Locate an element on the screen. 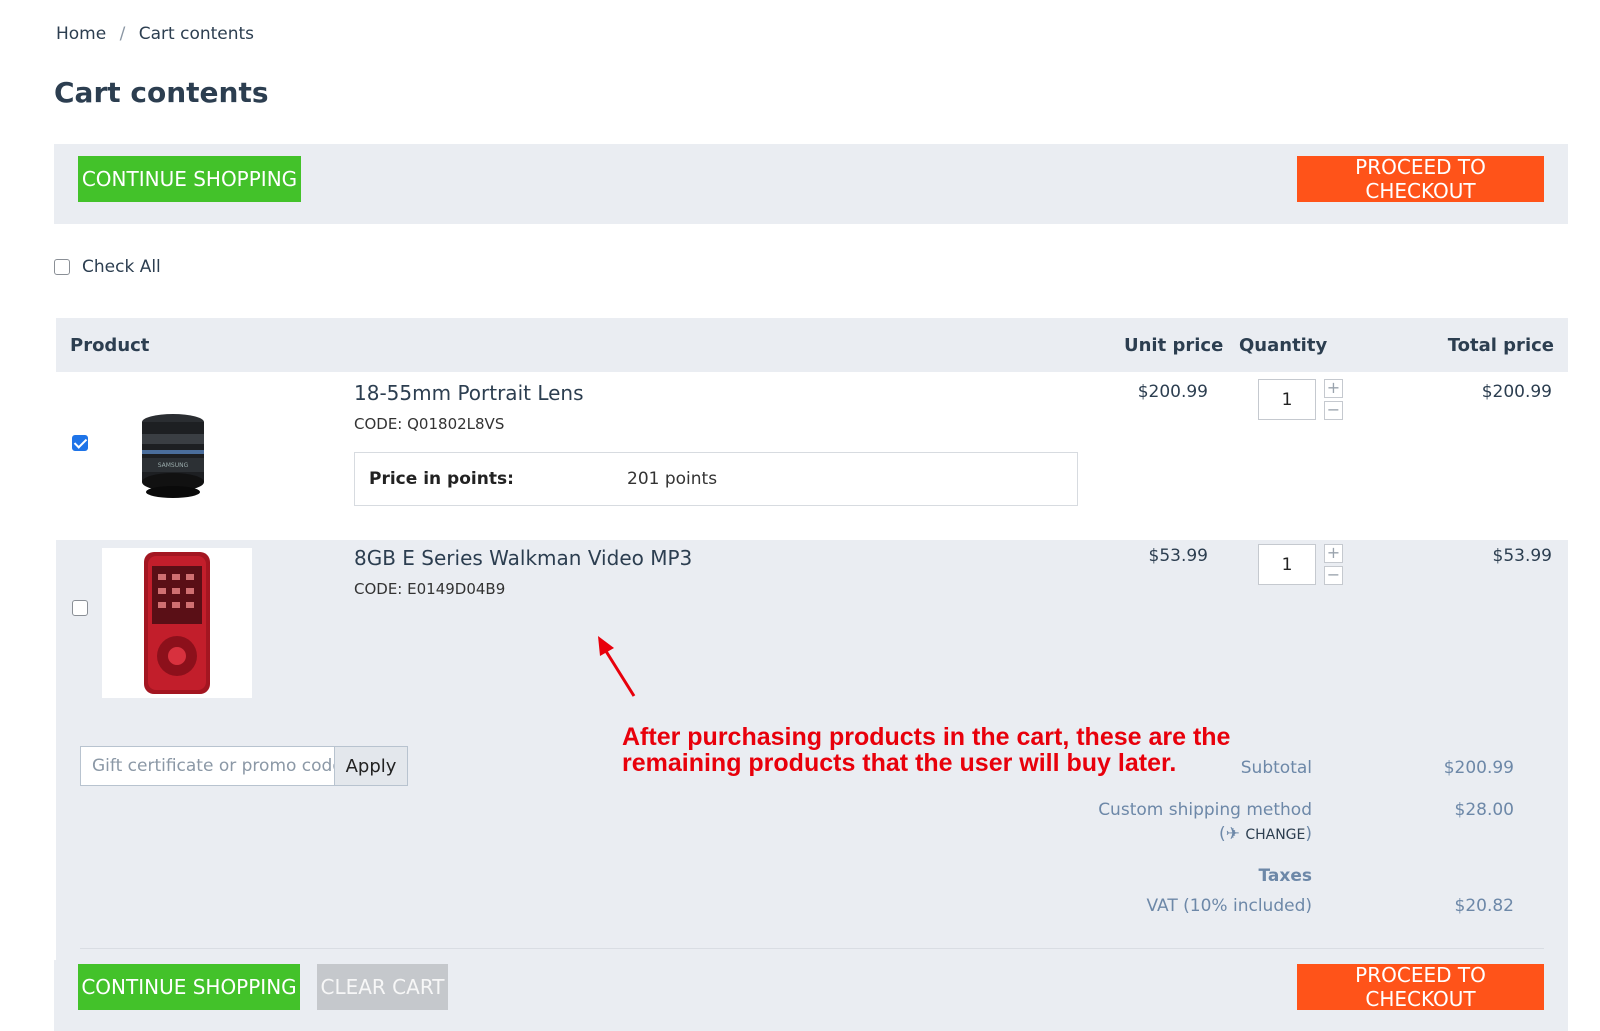 The width and height of the screenshot is (1600, 1031). subtotal-value: $200.99 is located at coordinates (1478, 768).